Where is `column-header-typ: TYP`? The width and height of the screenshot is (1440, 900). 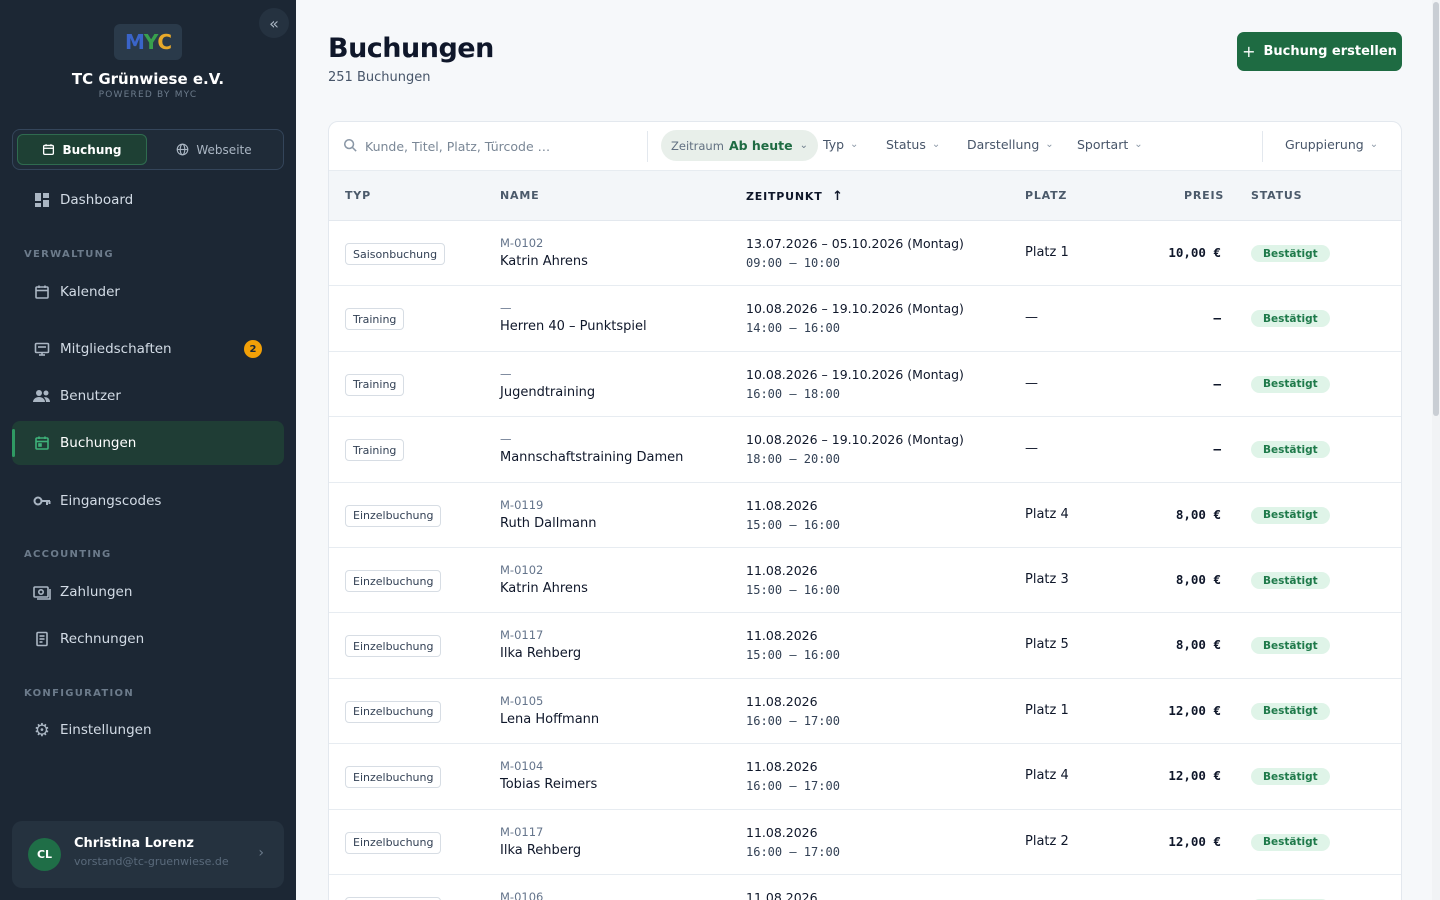
column-header-typ: TYP is located at coordinates (358, 195).